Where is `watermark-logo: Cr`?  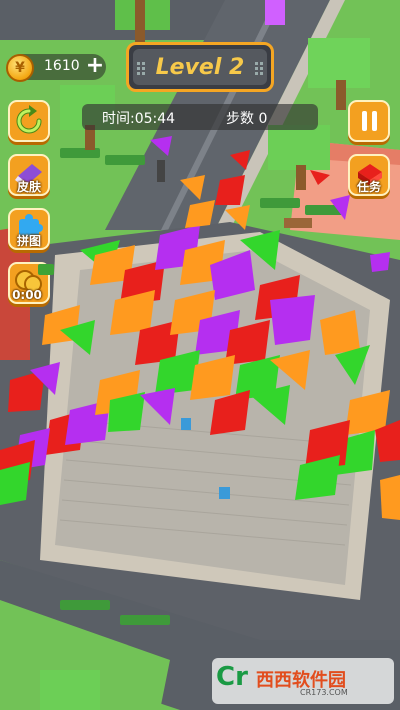 watermark-logo: Cr is located at coordinates (232, 677).